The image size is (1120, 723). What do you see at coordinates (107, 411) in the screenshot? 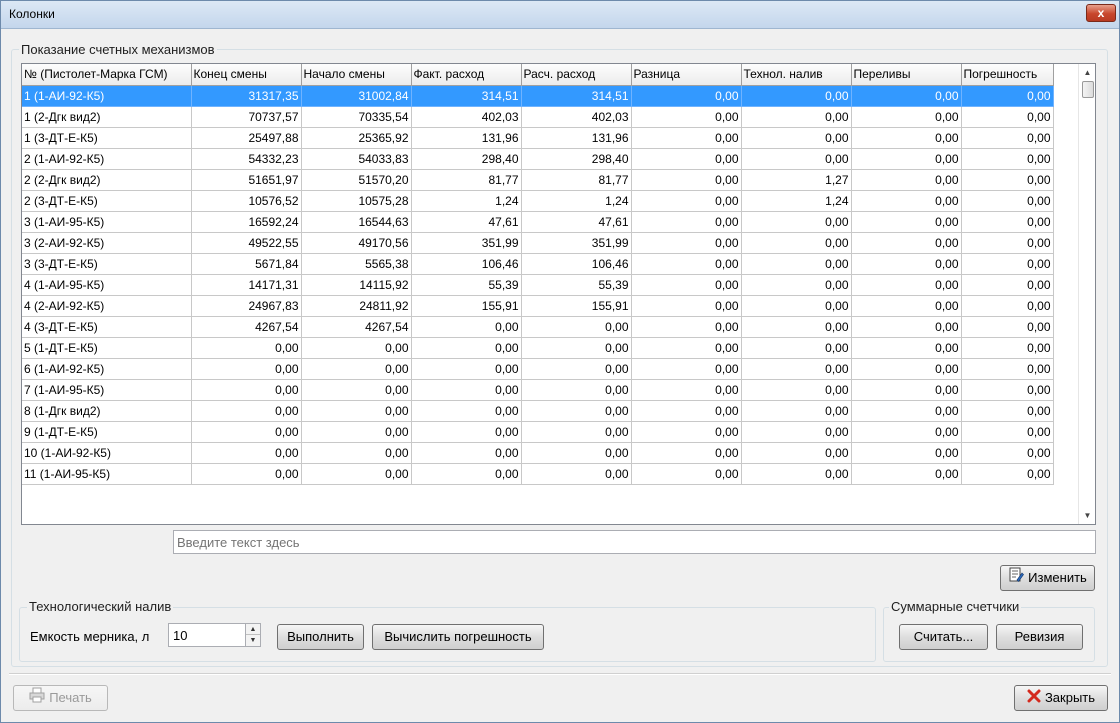
I see `nozzle-cell: 8 (1-Дгк вид2)` at bounding box center [107, 411].